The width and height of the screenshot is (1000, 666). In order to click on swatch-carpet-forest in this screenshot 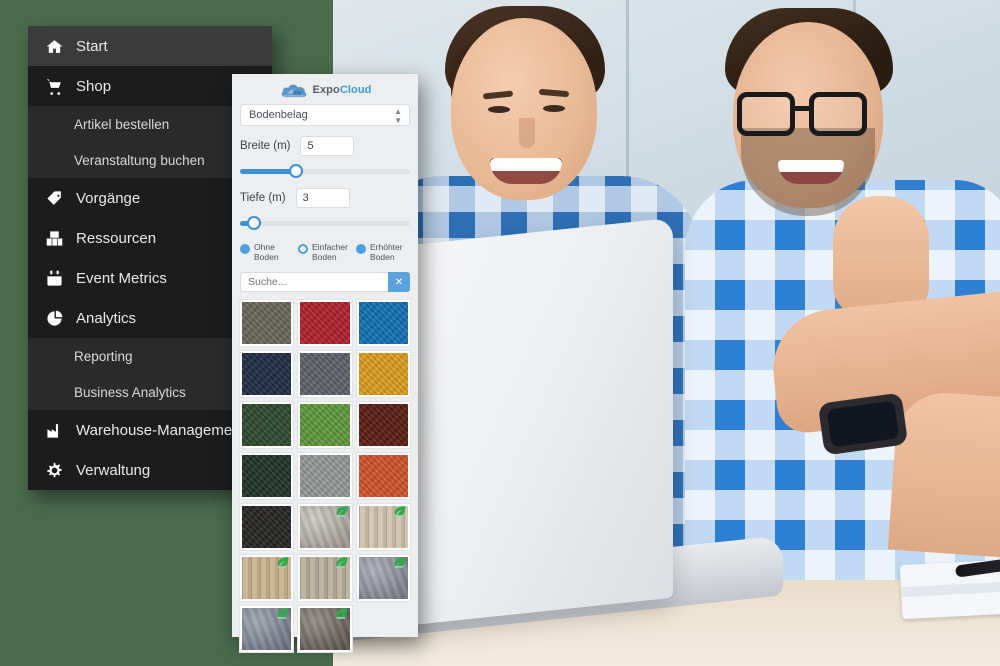, I will do `click(267, 425)`.